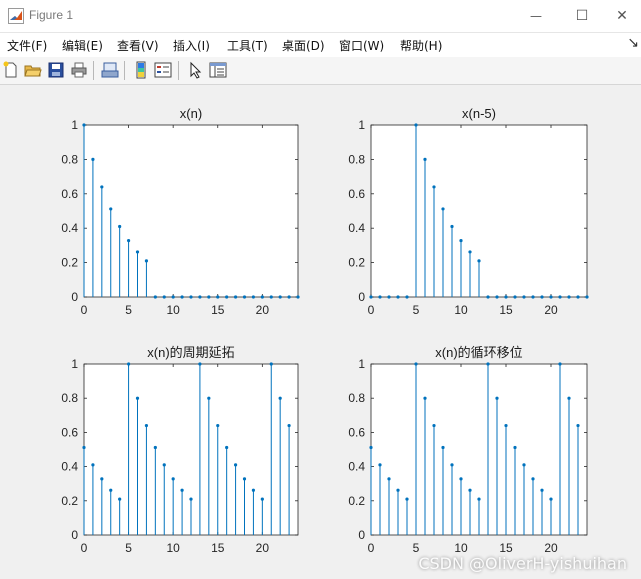  Describe the element at coordinates (196, 70) in the screenshot. I see `pointer-icon` at that location.